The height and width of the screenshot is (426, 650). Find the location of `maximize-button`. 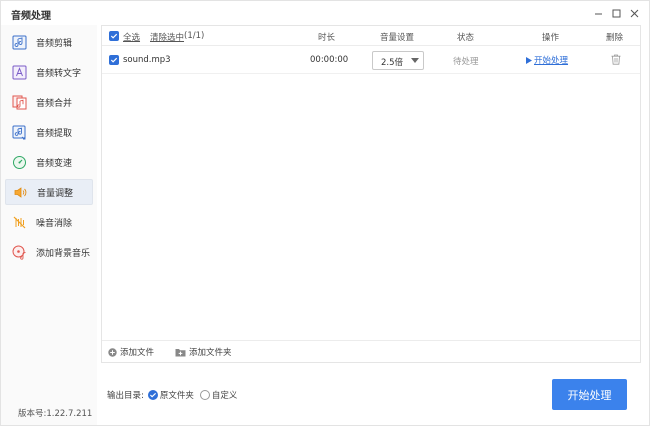

maximize-button is located at coordinates (616, 13).